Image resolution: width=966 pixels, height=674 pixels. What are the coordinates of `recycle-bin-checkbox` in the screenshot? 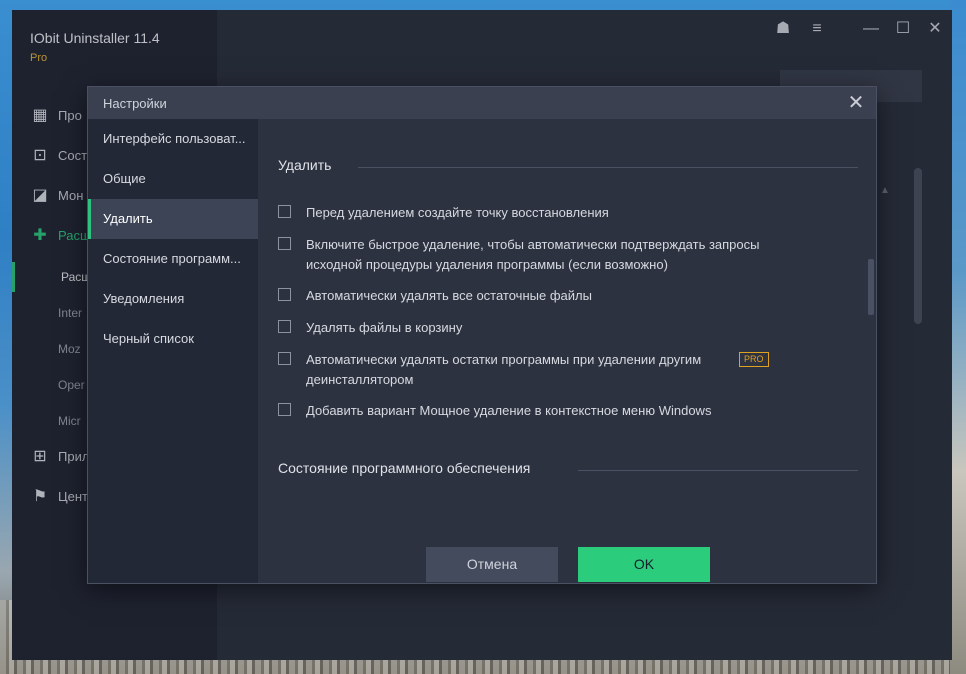 It's located at (284, 326).